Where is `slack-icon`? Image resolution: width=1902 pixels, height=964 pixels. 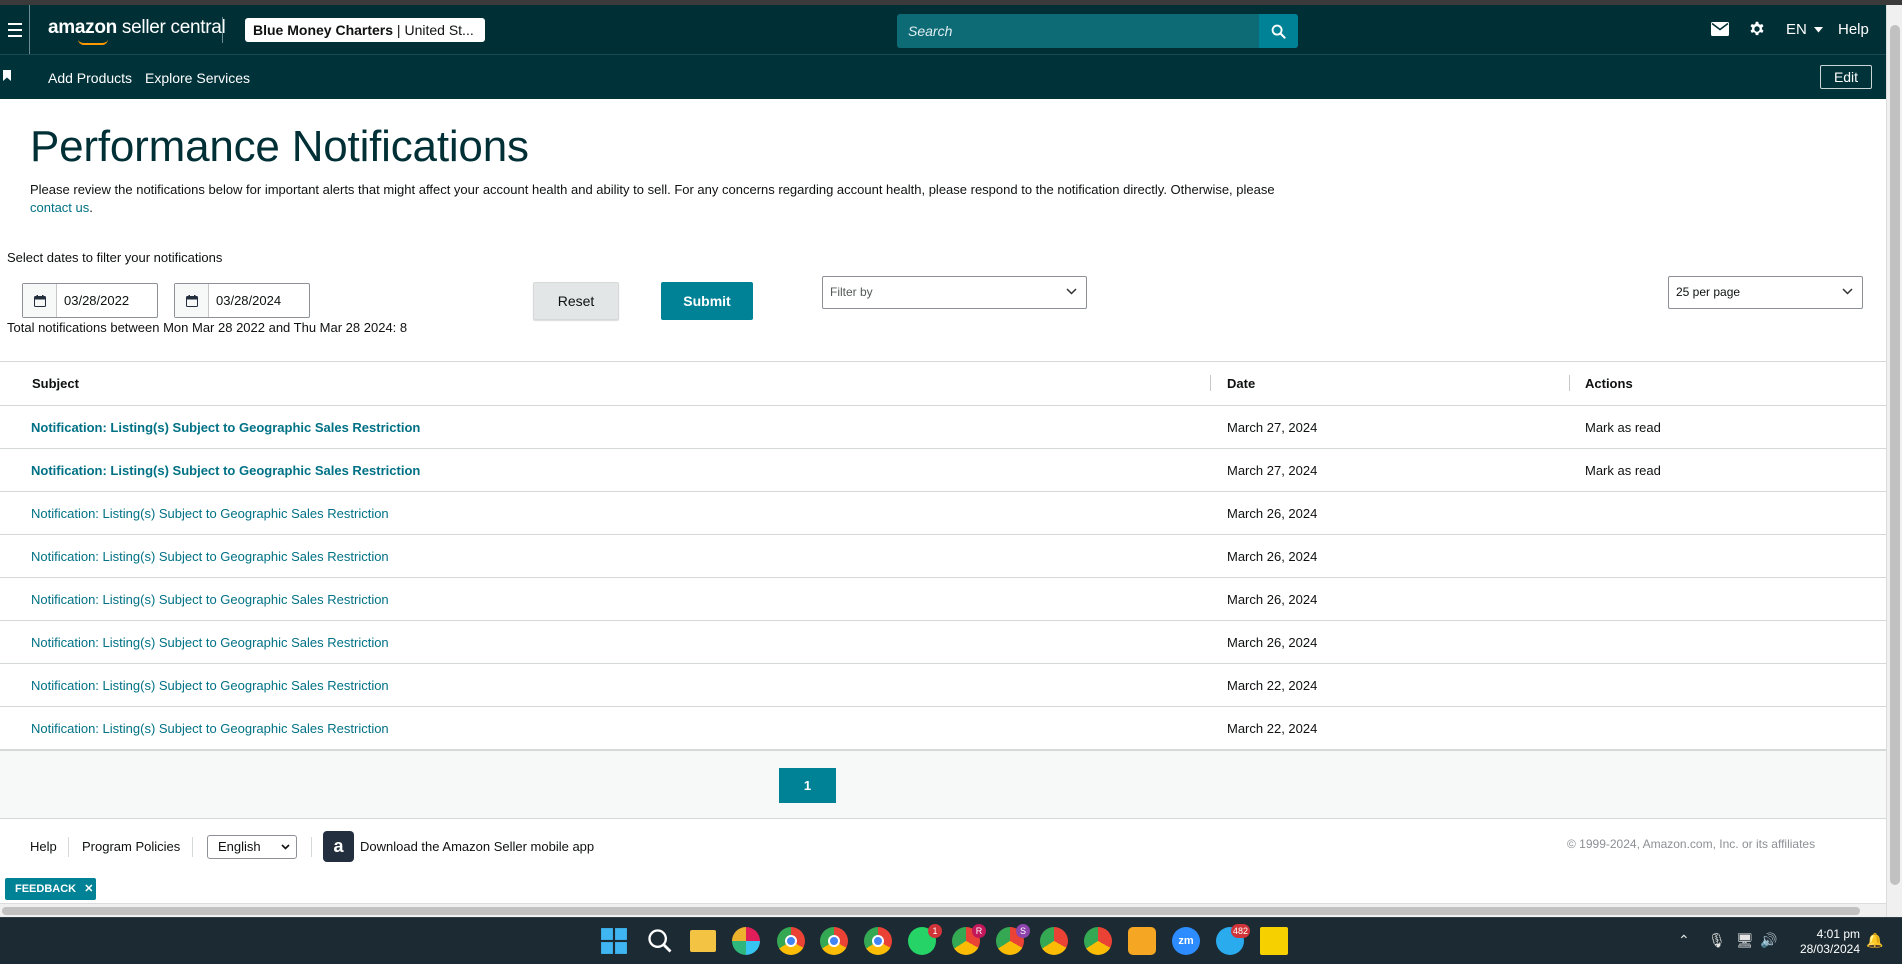 slack-icon is located at coordinates (746, 941).